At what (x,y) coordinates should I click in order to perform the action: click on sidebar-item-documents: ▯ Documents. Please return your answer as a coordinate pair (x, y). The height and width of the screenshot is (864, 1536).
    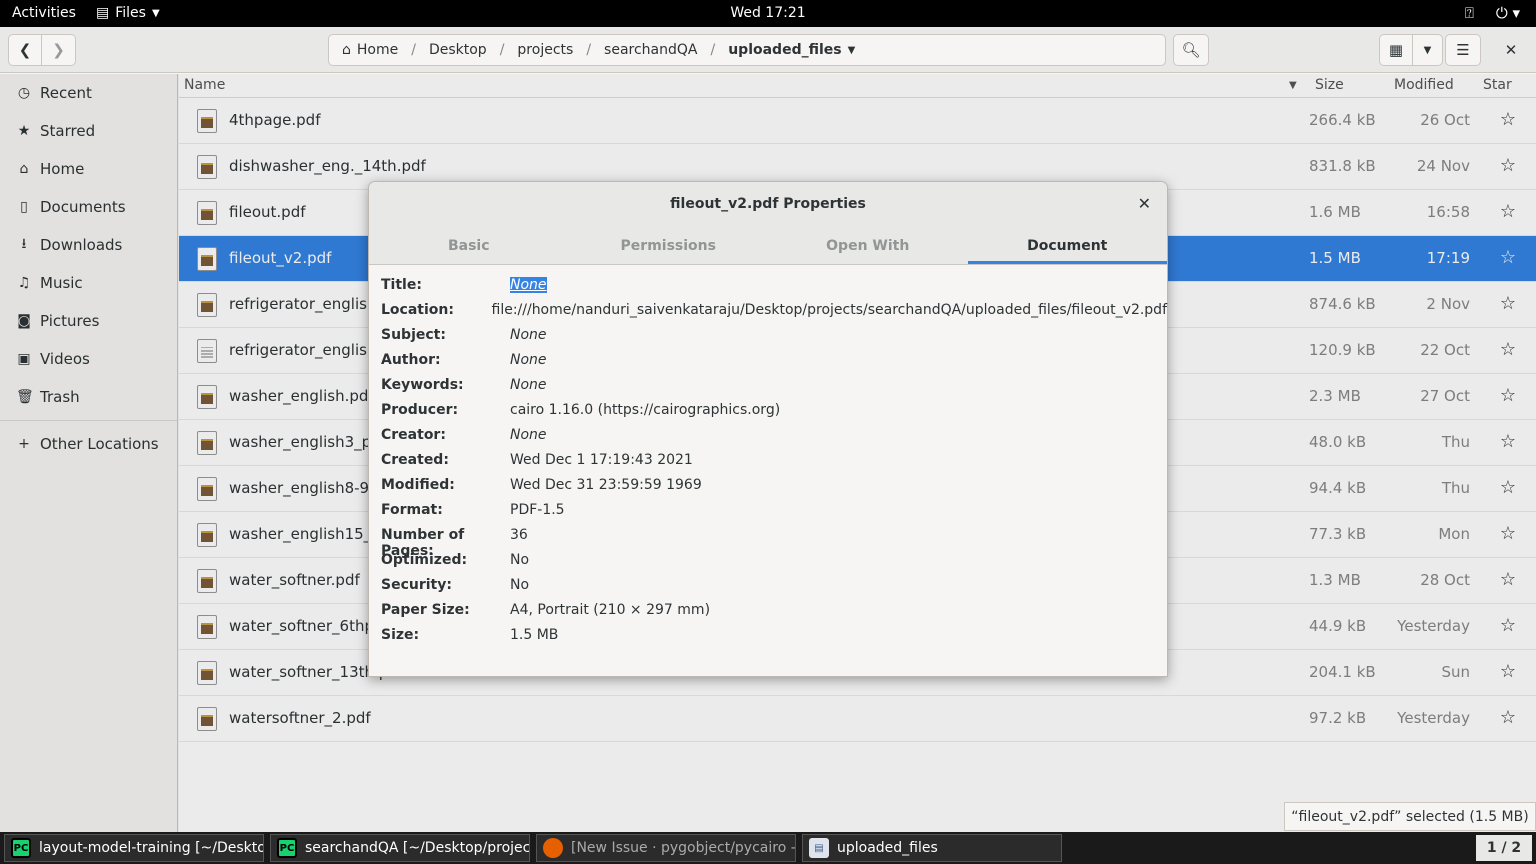
    Looking at the image, I should click on (88, 207).